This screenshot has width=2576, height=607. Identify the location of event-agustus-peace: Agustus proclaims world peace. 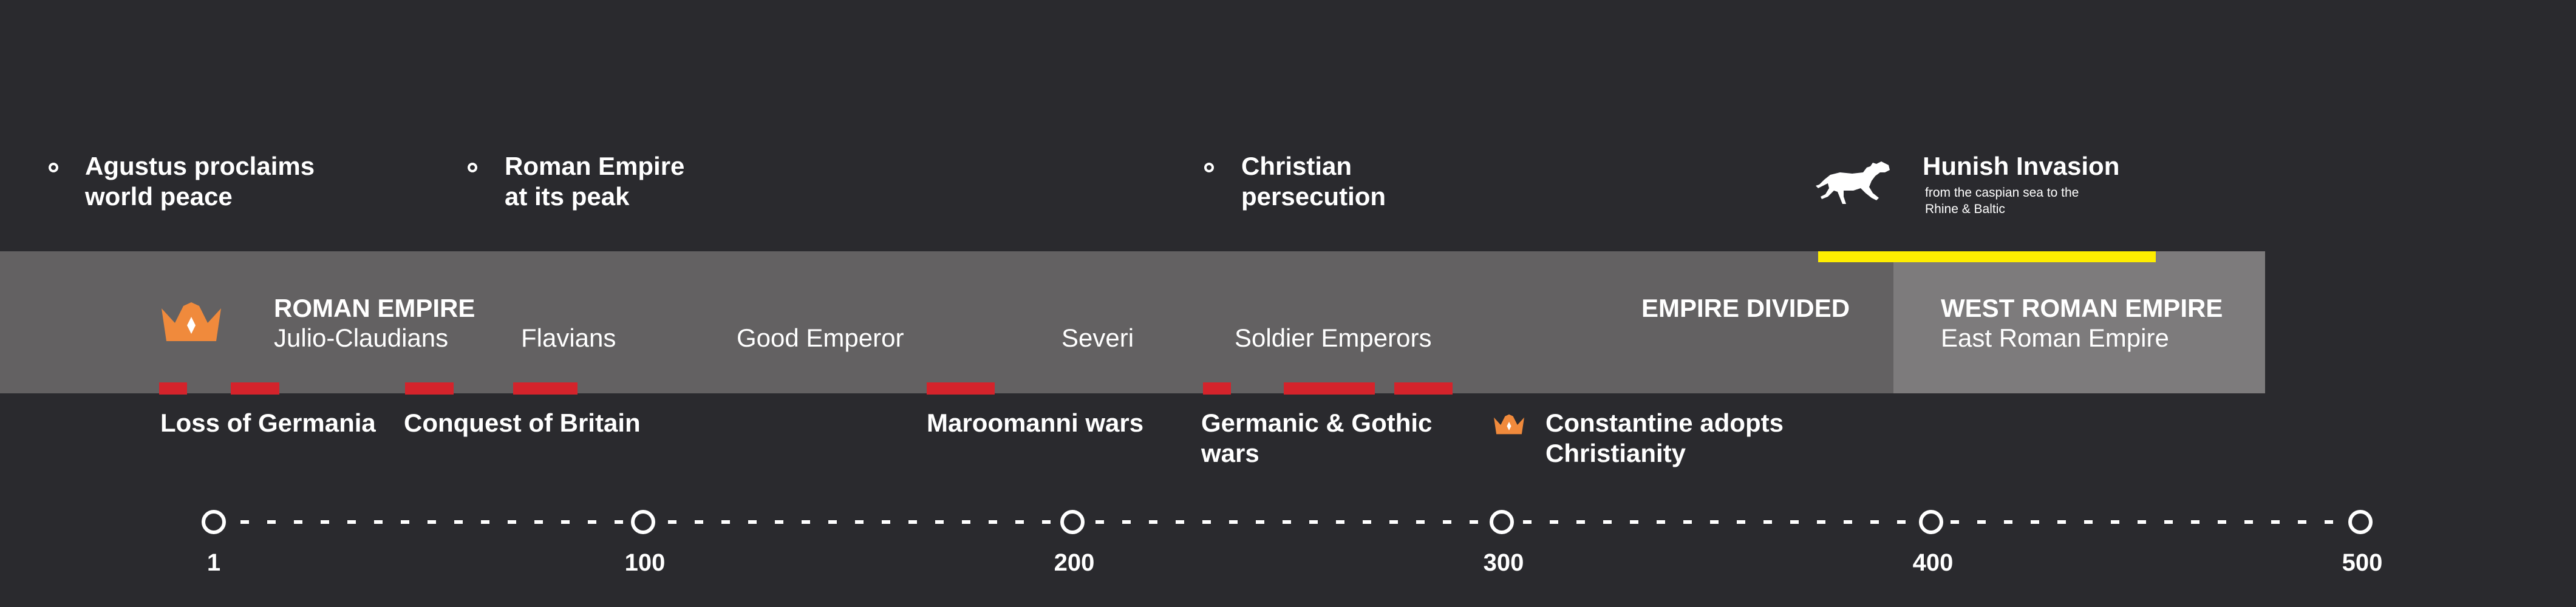
(200, 181).